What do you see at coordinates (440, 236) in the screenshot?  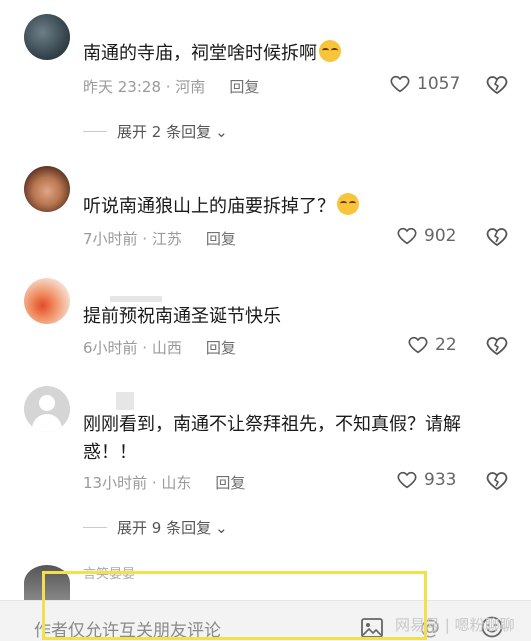 I see `like-count: 902` at bounding box center [440, 236].